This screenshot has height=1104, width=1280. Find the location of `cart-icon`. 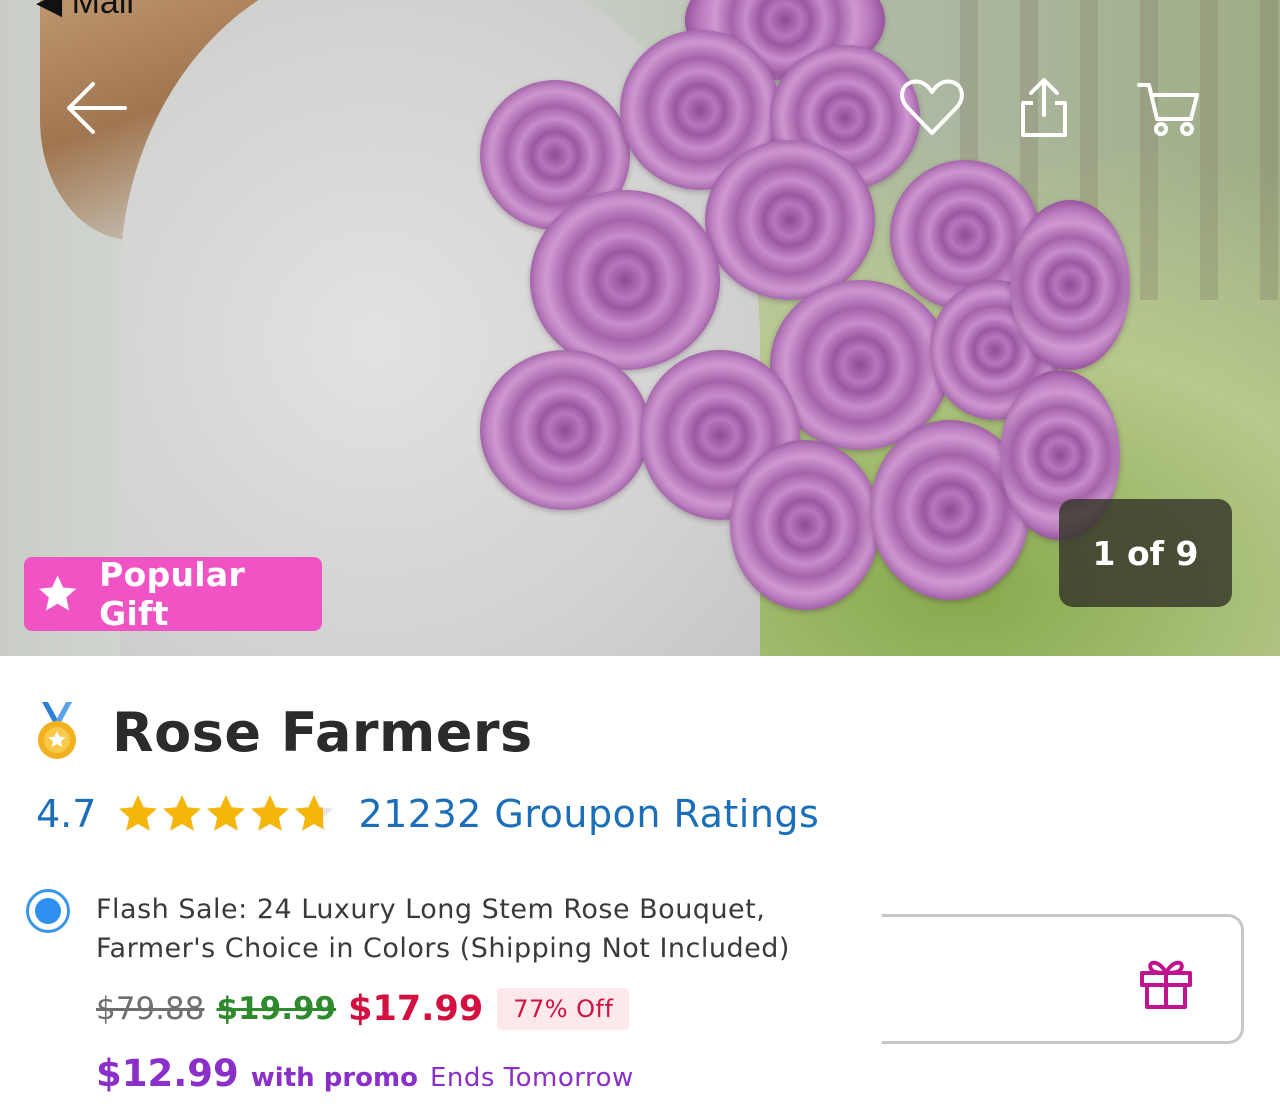

cart-icon is located at coordinates (1168, 109).